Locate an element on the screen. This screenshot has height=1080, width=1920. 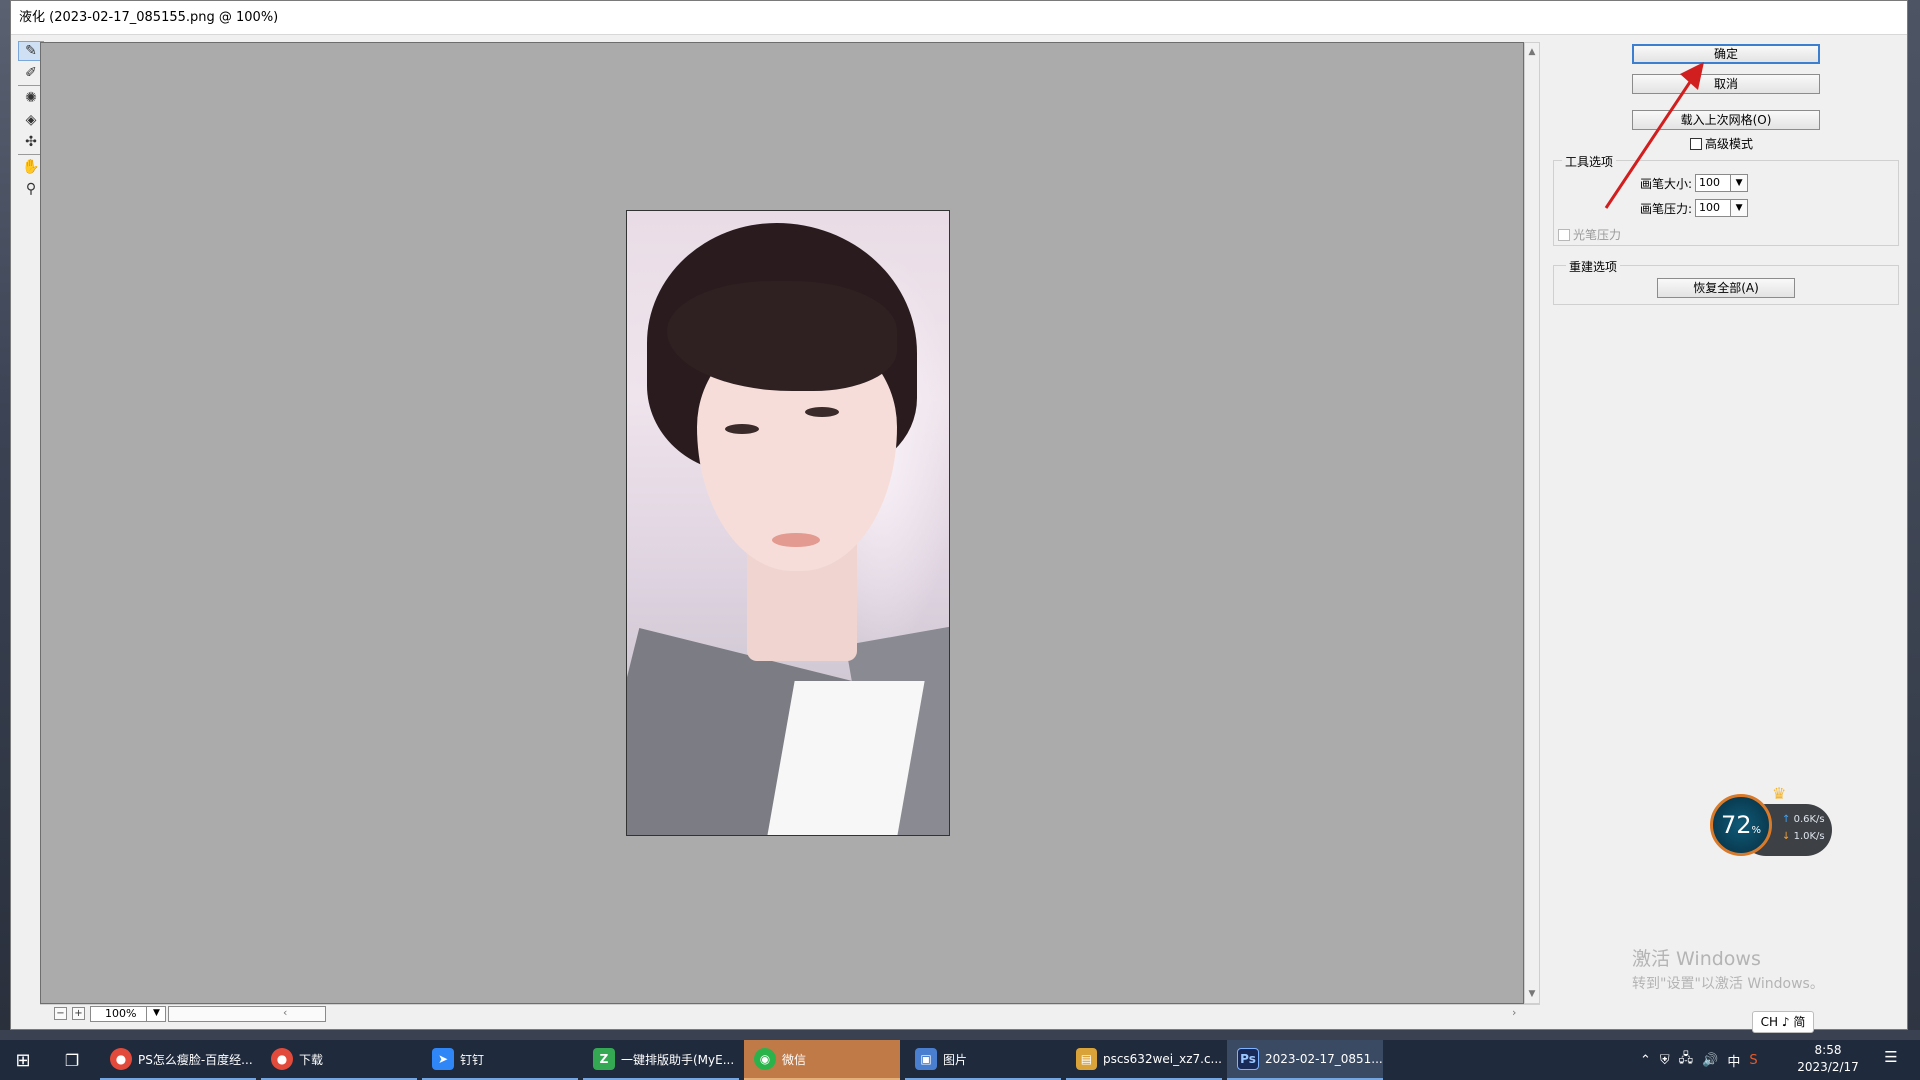
image-eye-right is located at coordinates (822, 412).